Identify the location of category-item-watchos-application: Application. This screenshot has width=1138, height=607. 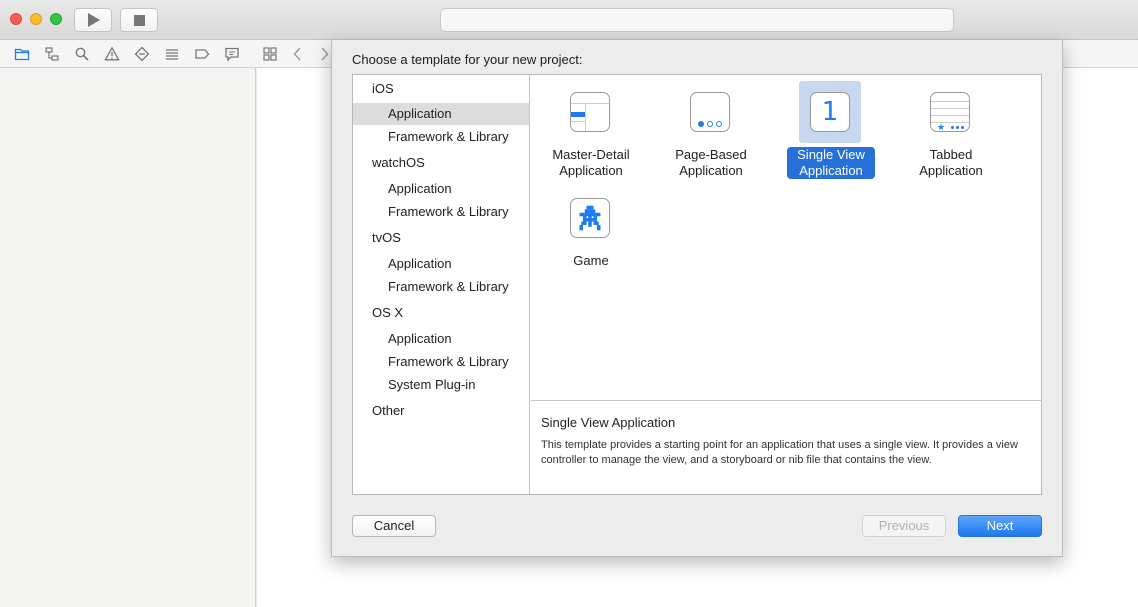
(441, 189).